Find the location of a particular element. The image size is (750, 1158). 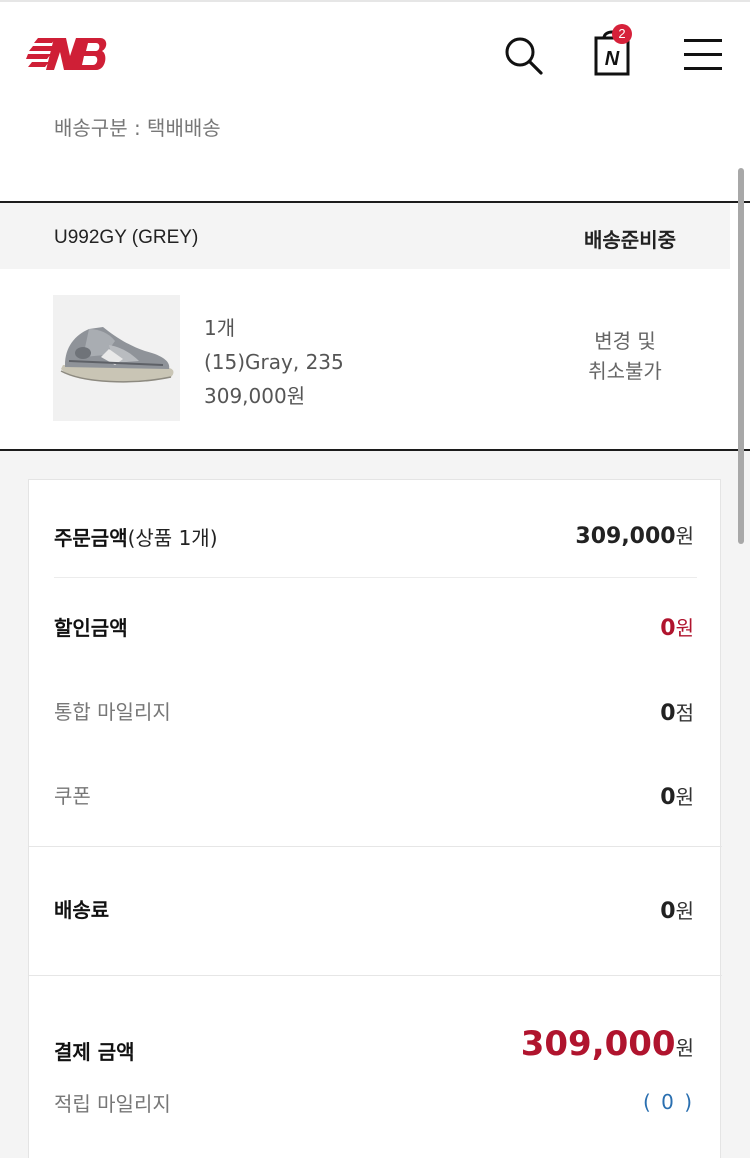

hamburger-menu-icon is located at coordinates (703, 54).